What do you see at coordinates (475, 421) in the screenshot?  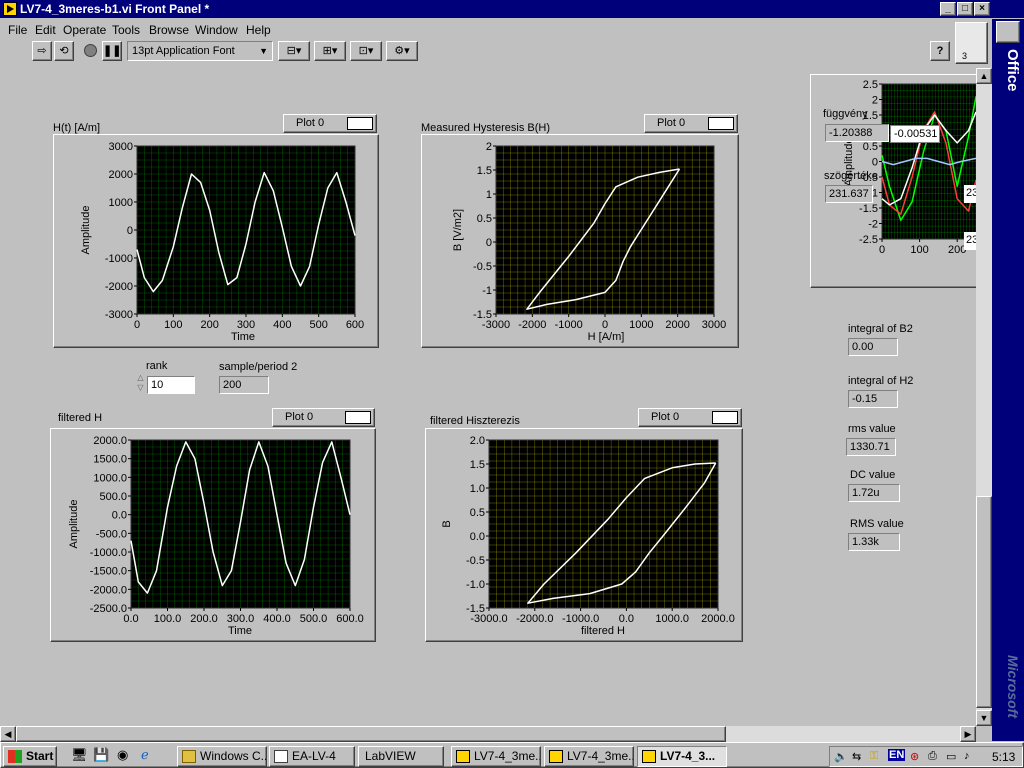 I see `graph-fhys-label: filtered Hiszterezis` at bounding box center [475, 421].